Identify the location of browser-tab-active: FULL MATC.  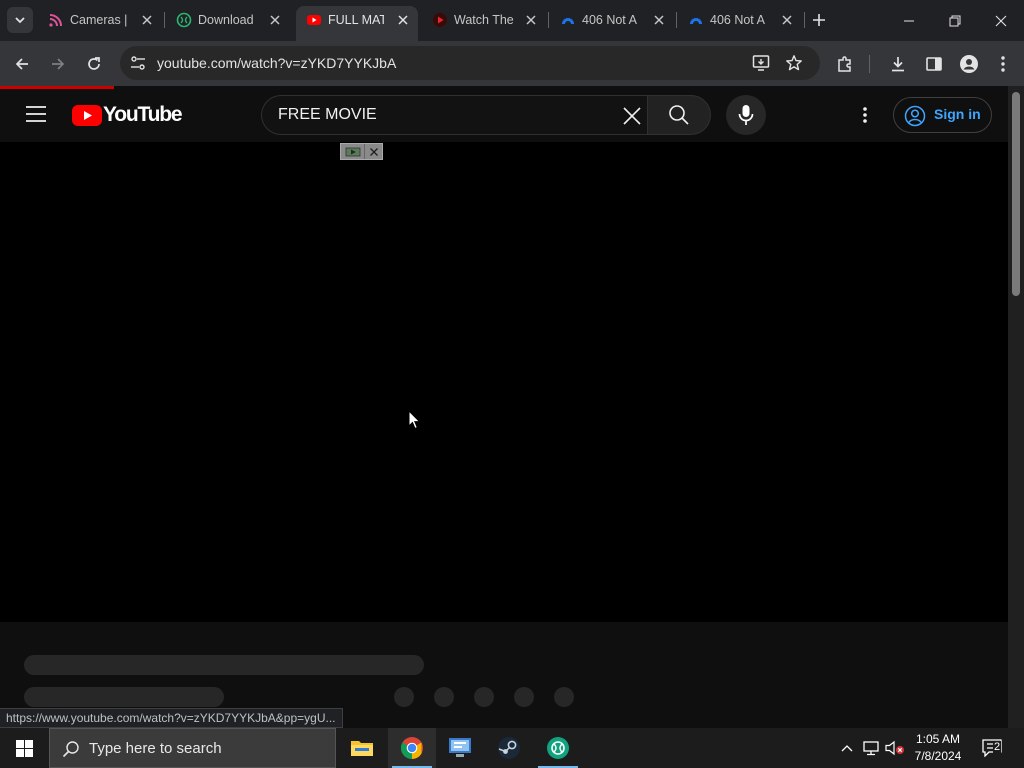
(357, 23).